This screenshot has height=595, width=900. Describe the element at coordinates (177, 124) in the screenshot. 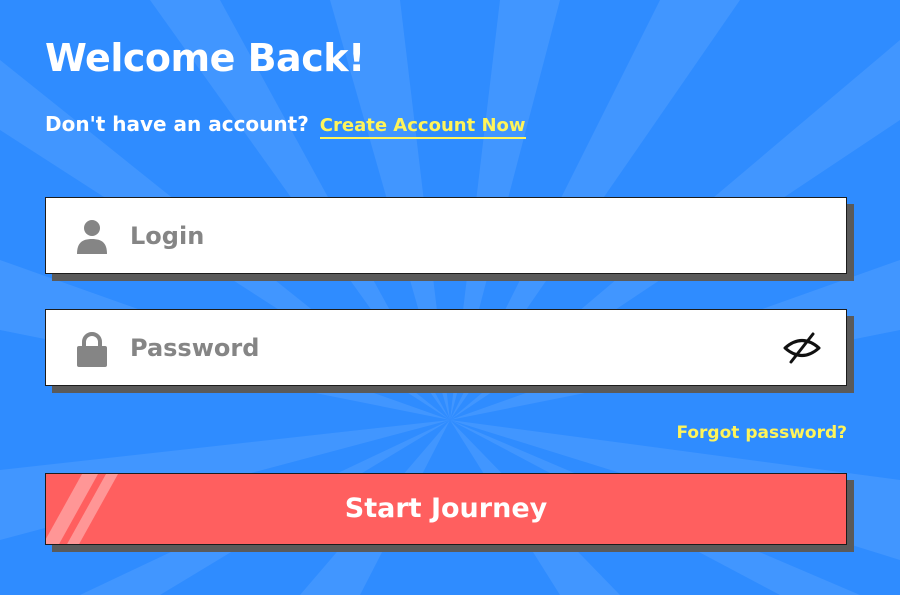

I see `signup-prompt-text: Don't have an account?` at that location.